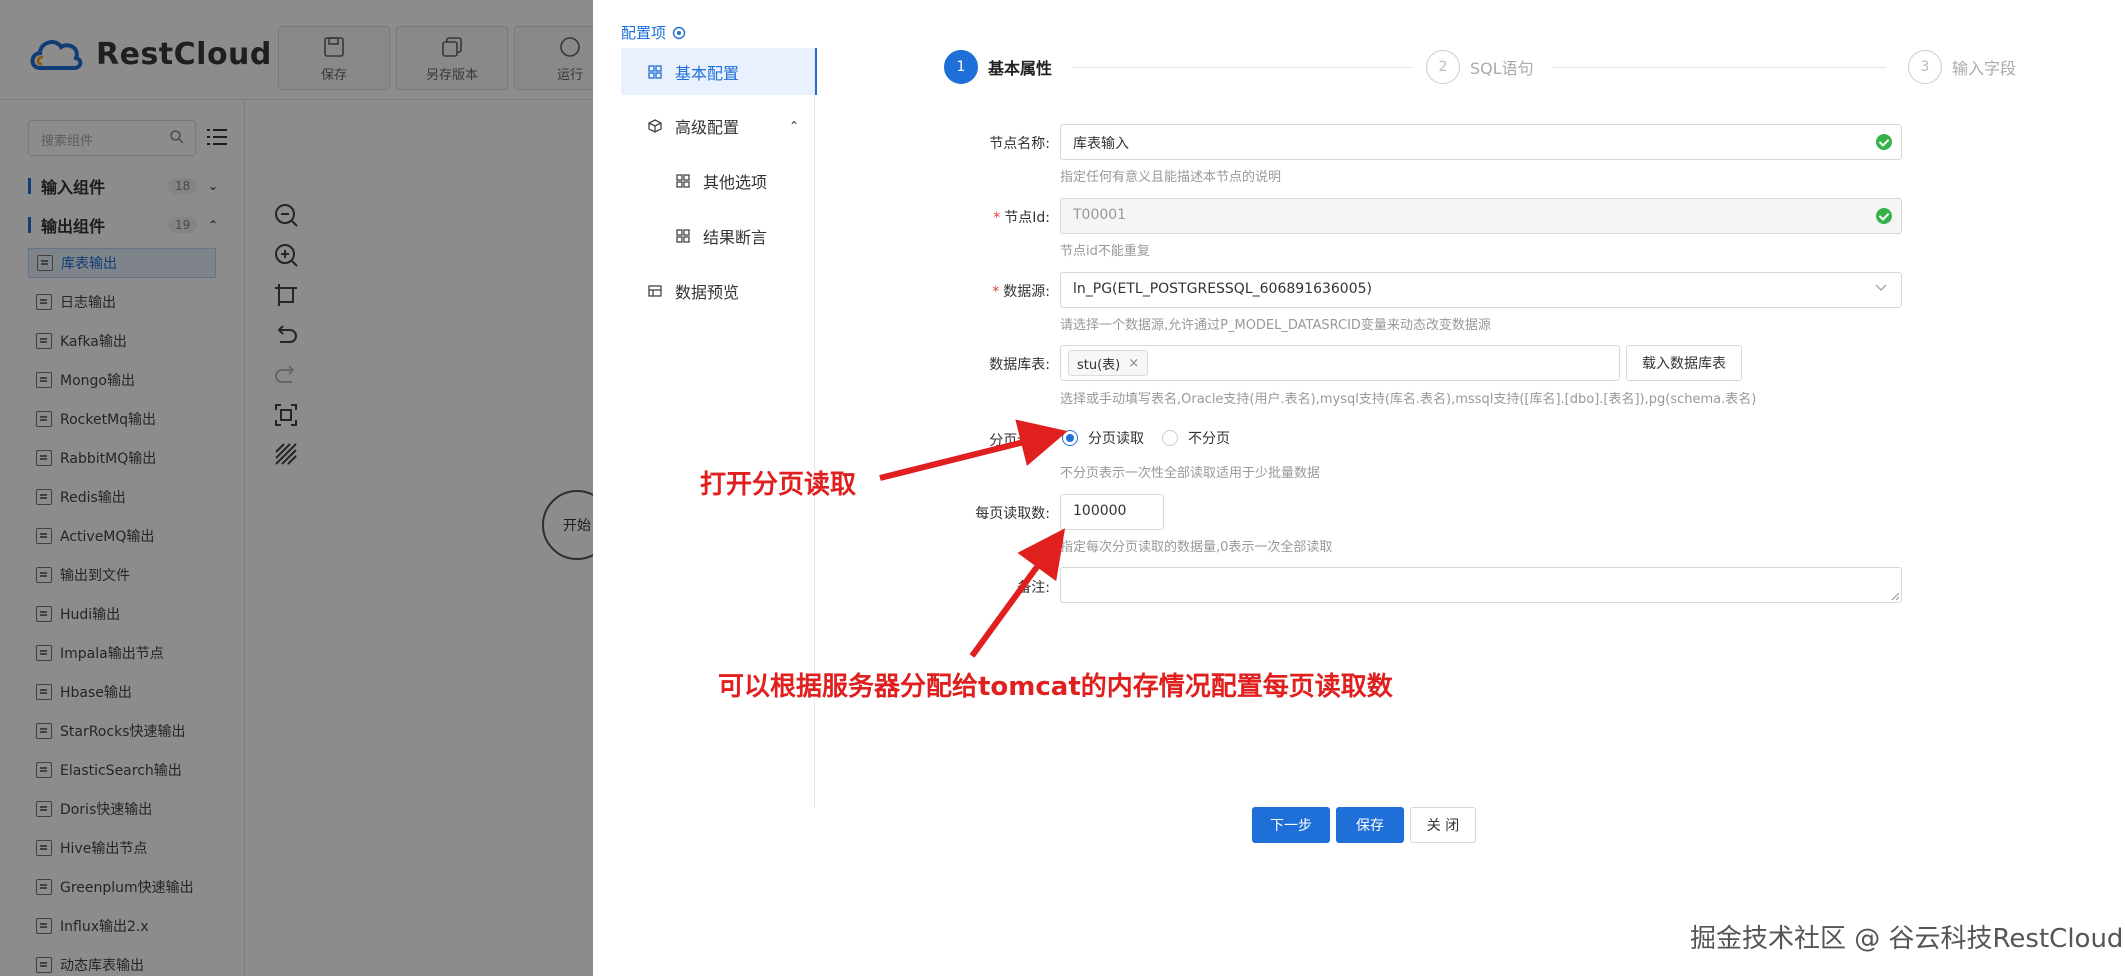 The height and width of the screenshot is (976, 2125). I want to click on button-label: 保存, so click(1370, 826).